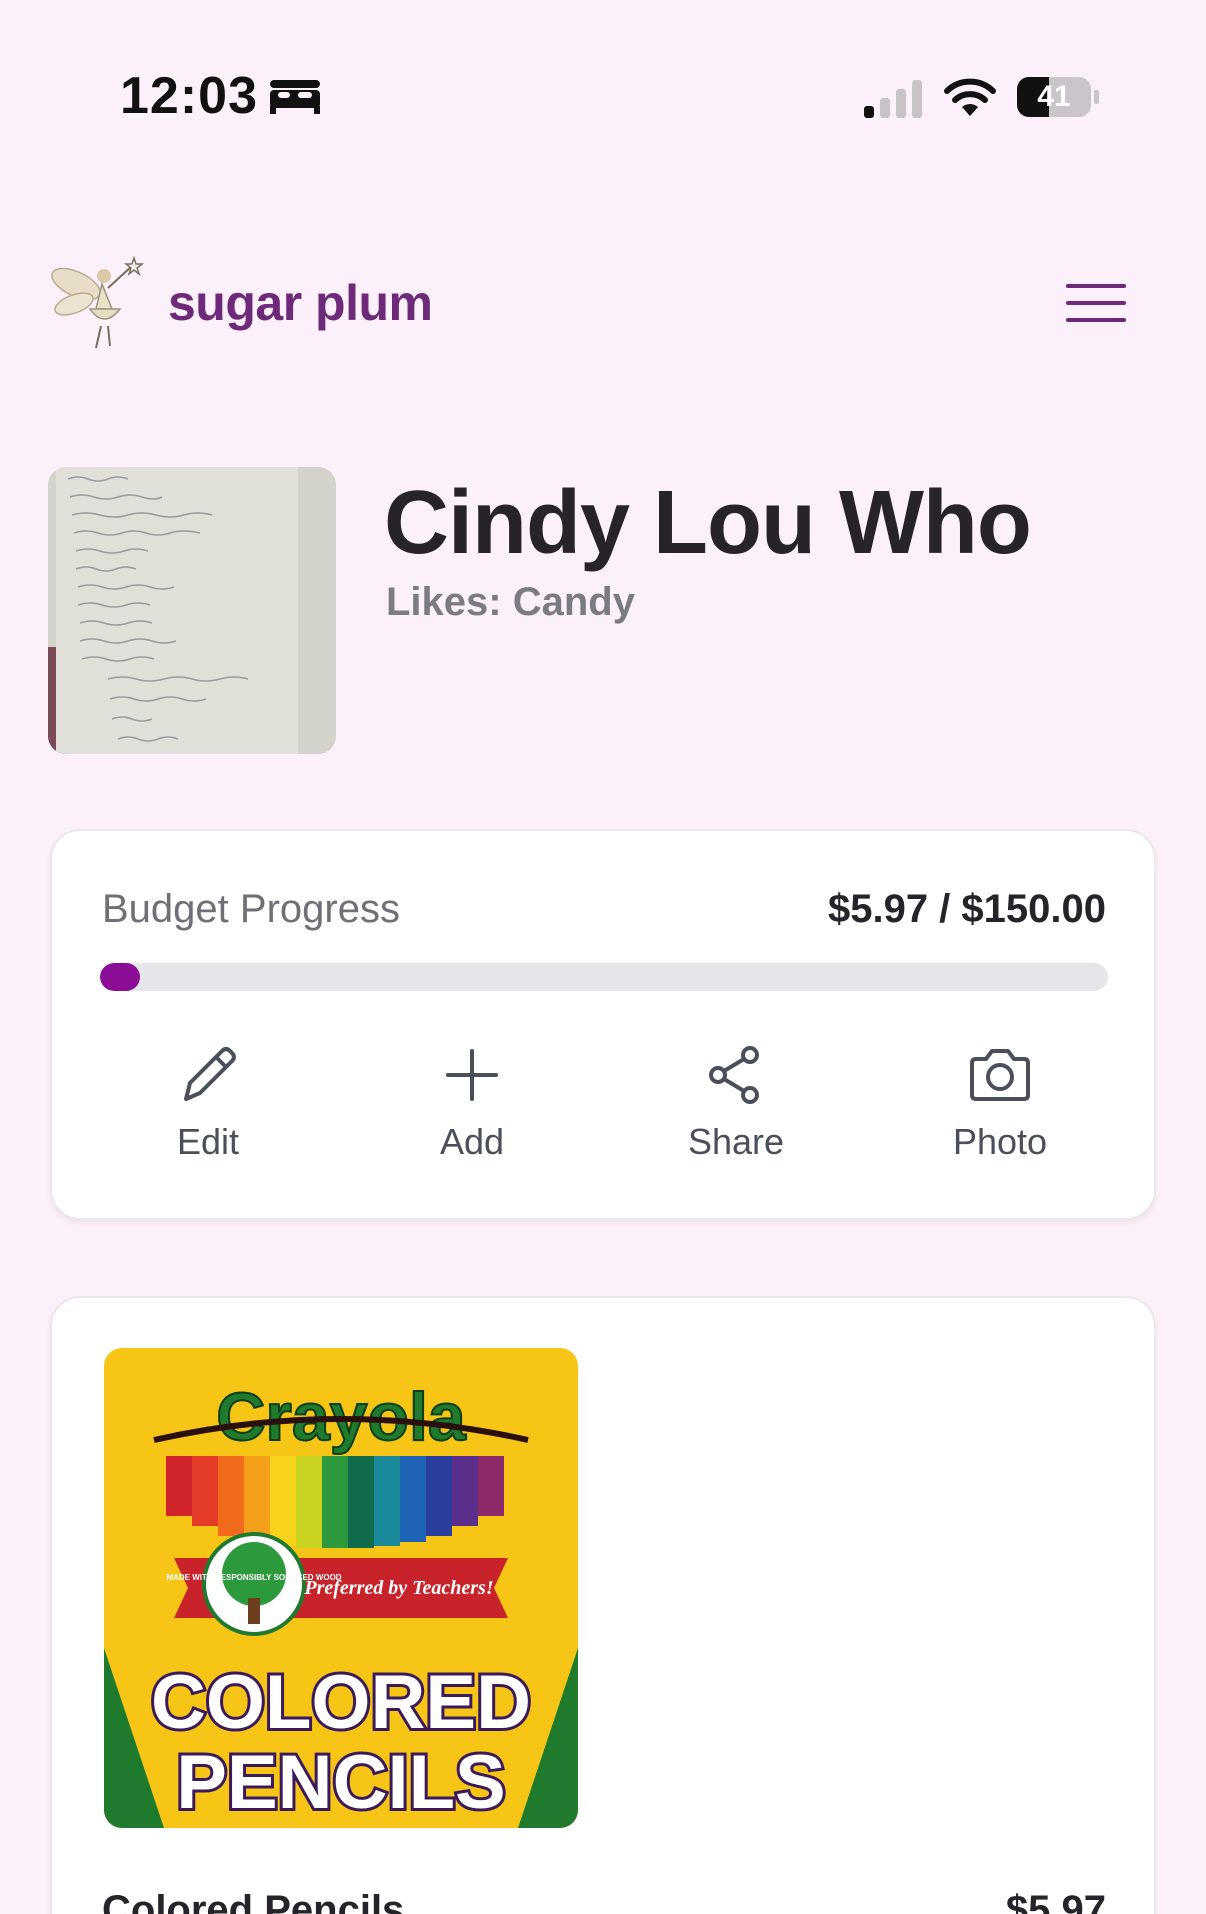  What do you see at coordinates (1000, 1109) in the screenshot?
I see `photo-button: Photo` at bounding box center [1000, 1109].